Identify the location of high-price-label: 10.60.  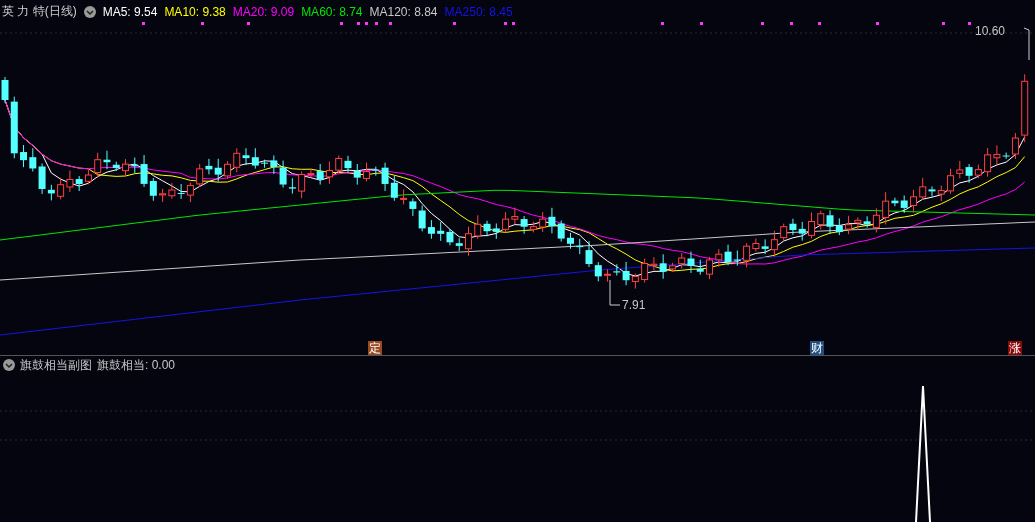
(990, 31).